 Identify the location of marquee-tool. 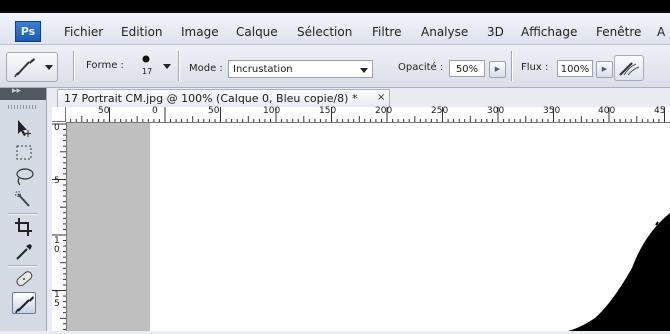
(24, 153).